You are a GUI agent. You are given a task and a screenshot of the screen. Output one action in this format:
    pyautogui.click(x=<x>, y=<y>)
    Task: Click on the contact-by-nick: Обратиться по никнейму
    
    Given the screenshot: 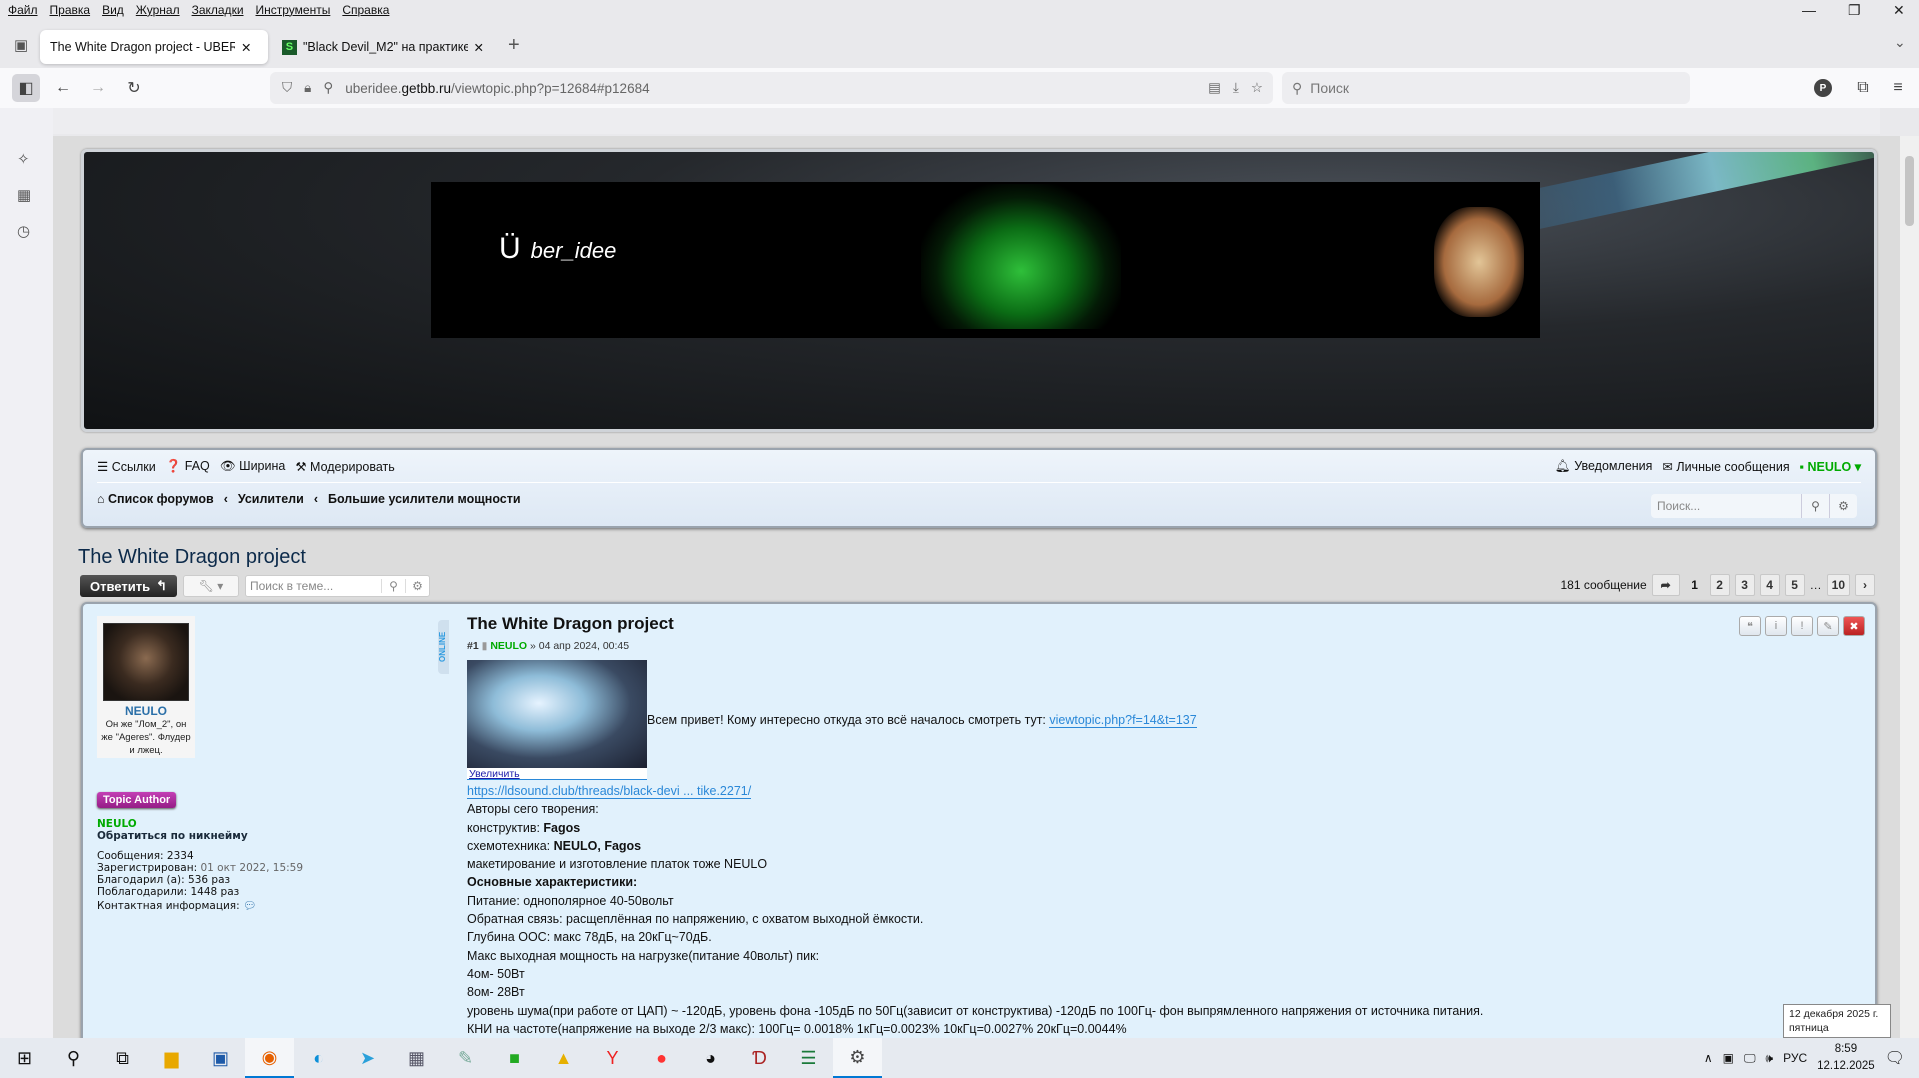 What is the action you would take?
    pyautogui.click(x=267, y=836)
    